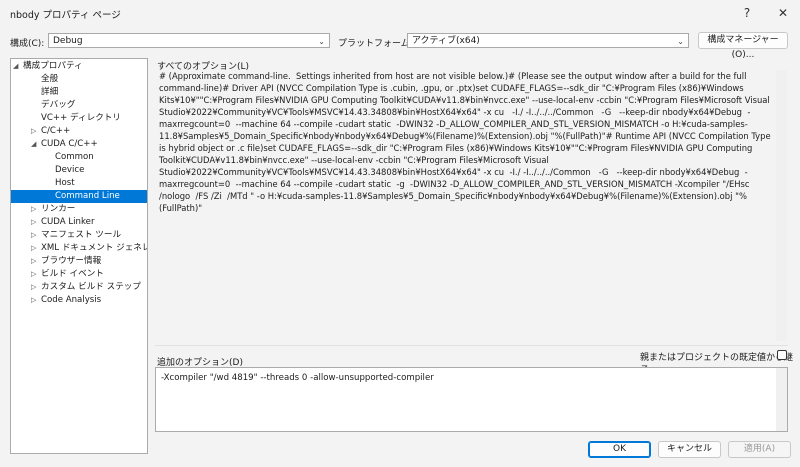 The image size is (800, 467). What do you see at coordinates (76, 235) in the screenshot?
I see `tree-item-manifest-tool: ▷ マニフェスト ツール` at bounding box center [76, 235].